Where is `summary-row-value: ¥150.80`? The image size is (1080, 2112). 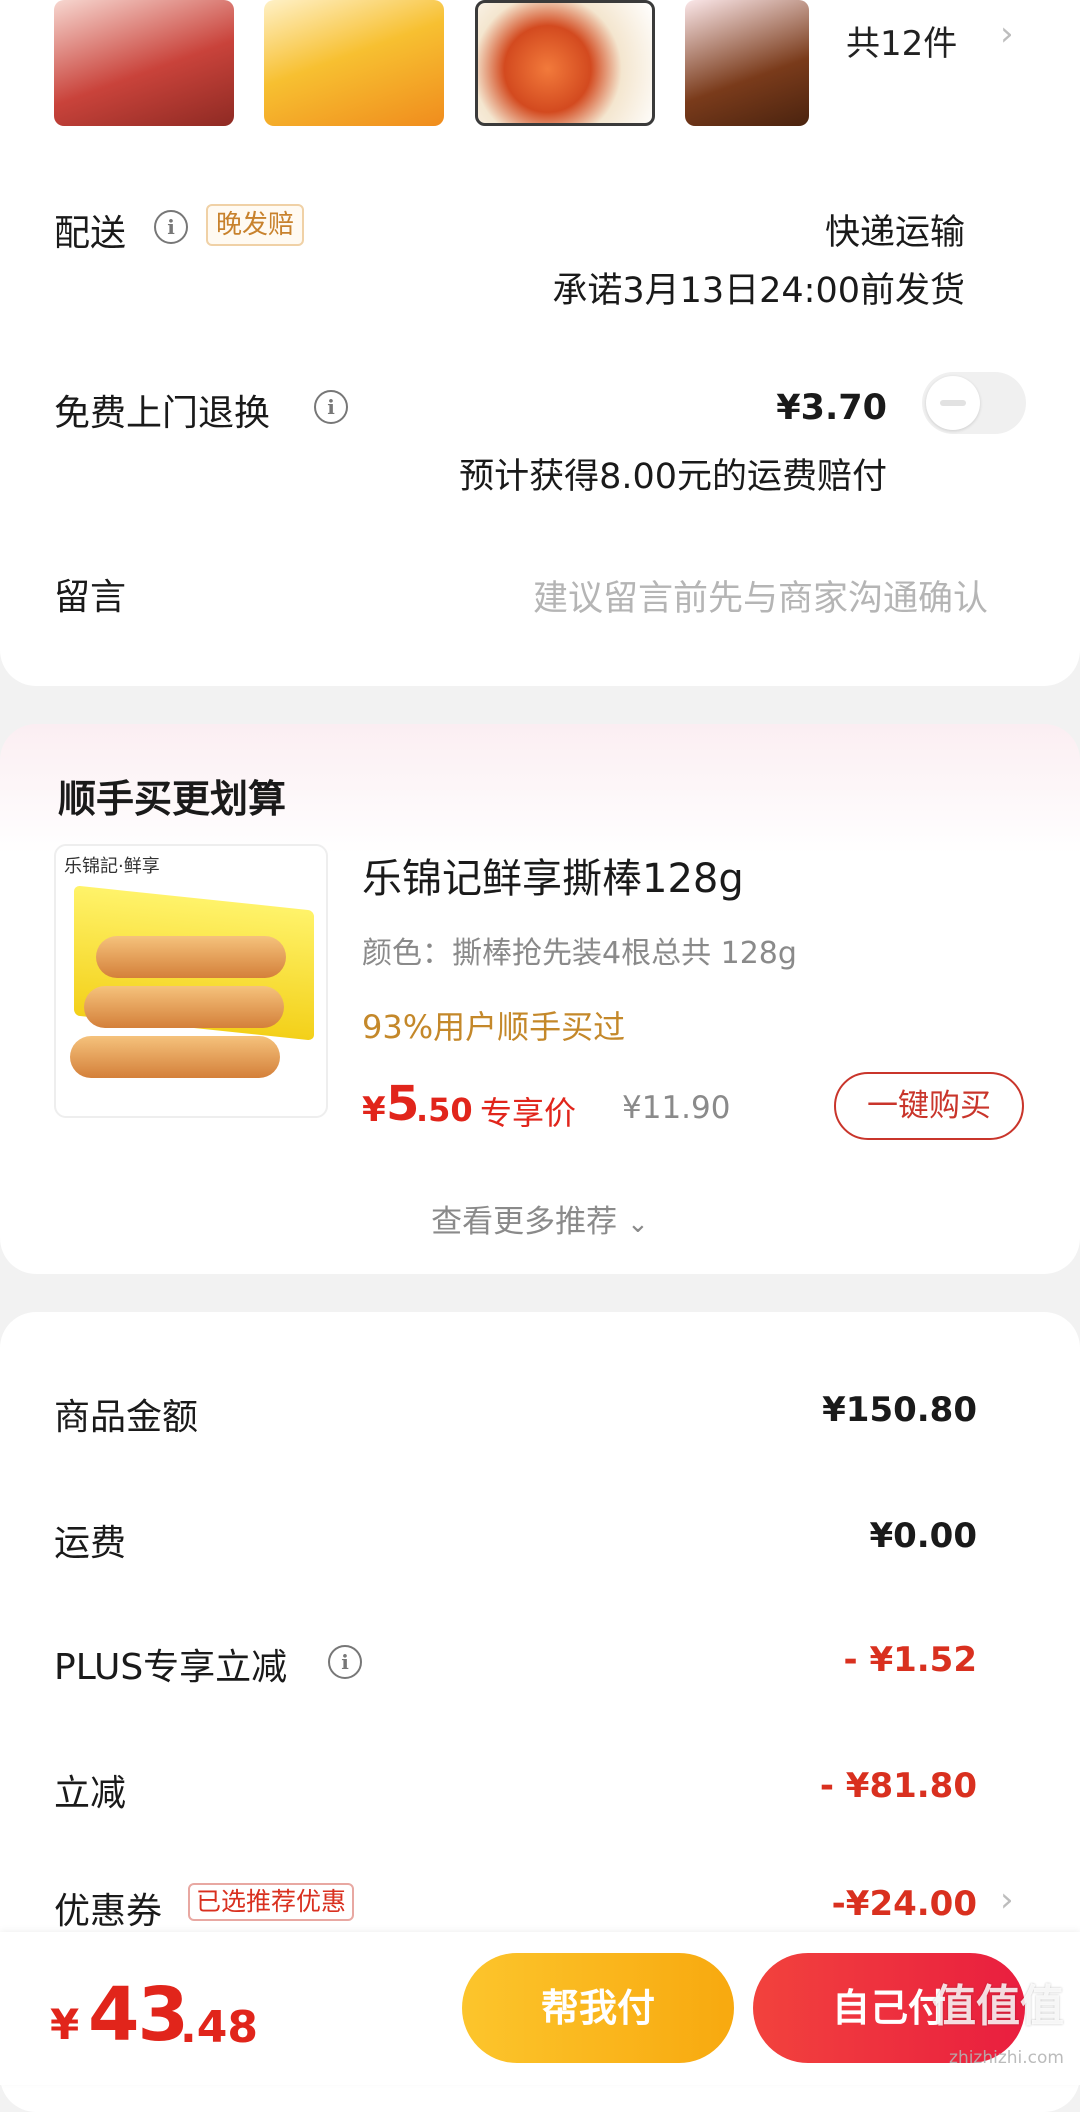
summary-row-value: ¥150.80 is located at coordinates (899, 1410).